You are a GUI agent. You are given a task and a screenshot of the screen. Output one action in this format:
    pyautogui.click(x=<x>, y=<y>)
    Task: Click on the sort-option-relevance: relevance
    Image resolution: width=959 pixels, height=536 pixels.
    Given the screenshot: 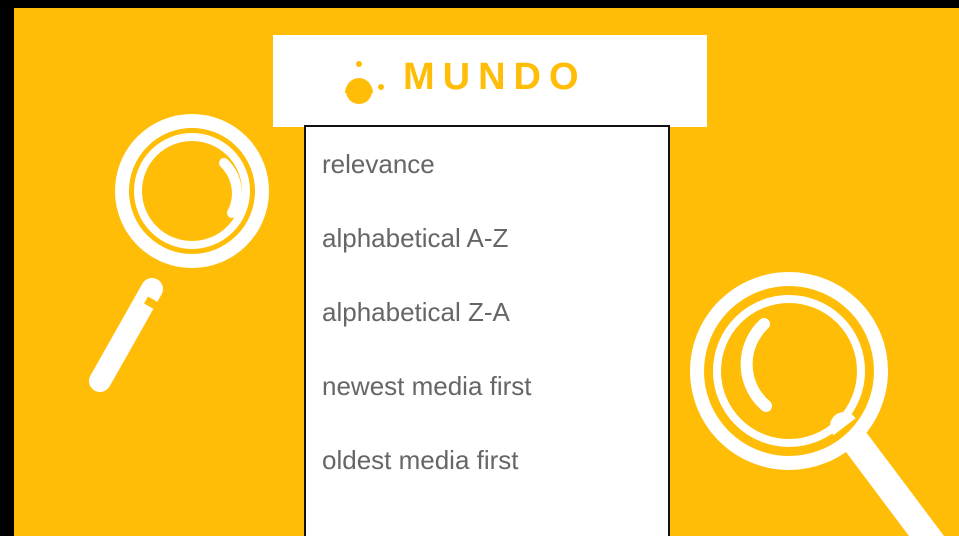 What is the action you would take?
    pyautogui.click(x=378, y=164)
    